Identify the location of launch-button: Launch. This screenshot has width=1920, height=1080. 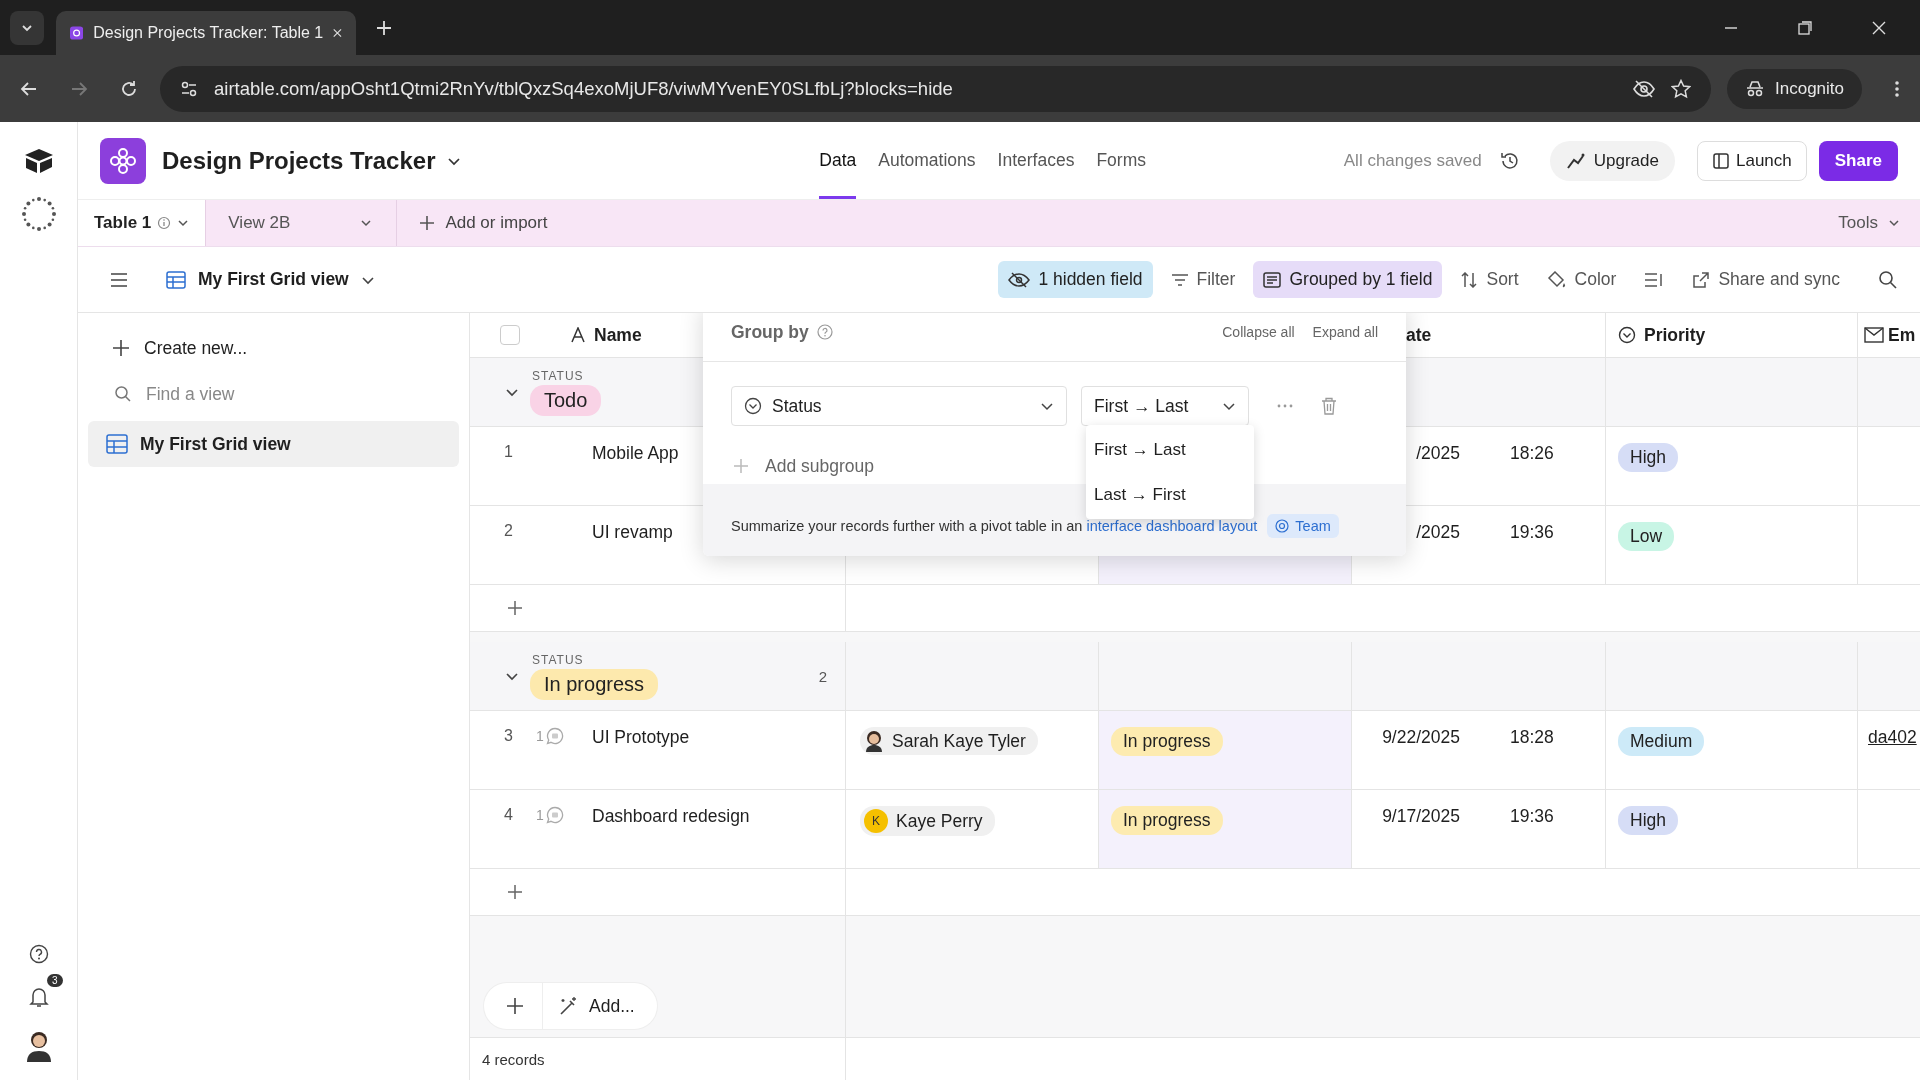
(1752, 160).